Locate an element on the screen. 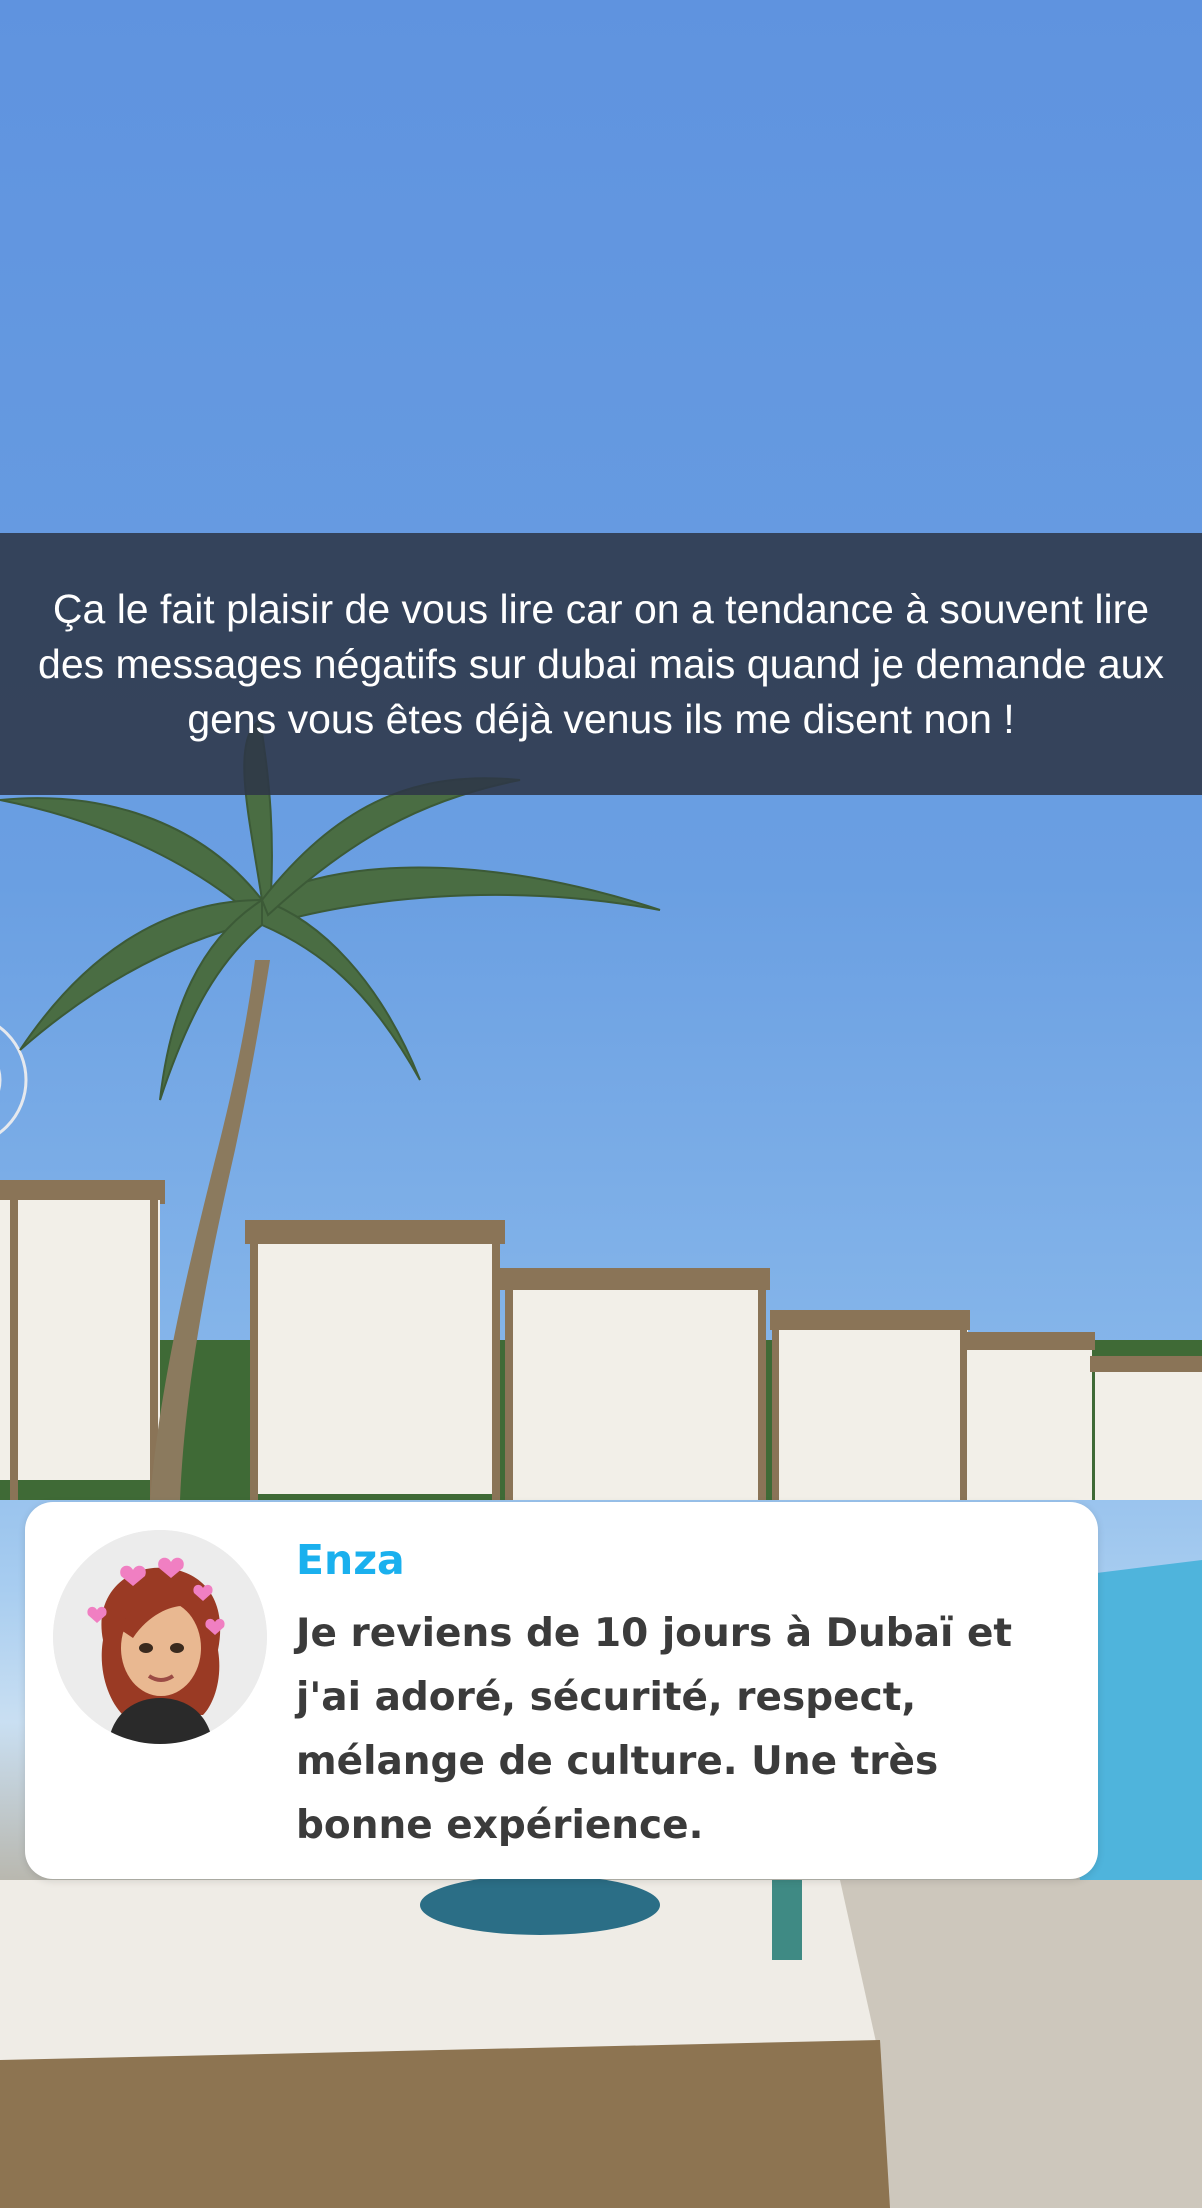 The height and width of the screenshot is (2208, 1202). ferris-wheel is located at coordinates (14, 1080).